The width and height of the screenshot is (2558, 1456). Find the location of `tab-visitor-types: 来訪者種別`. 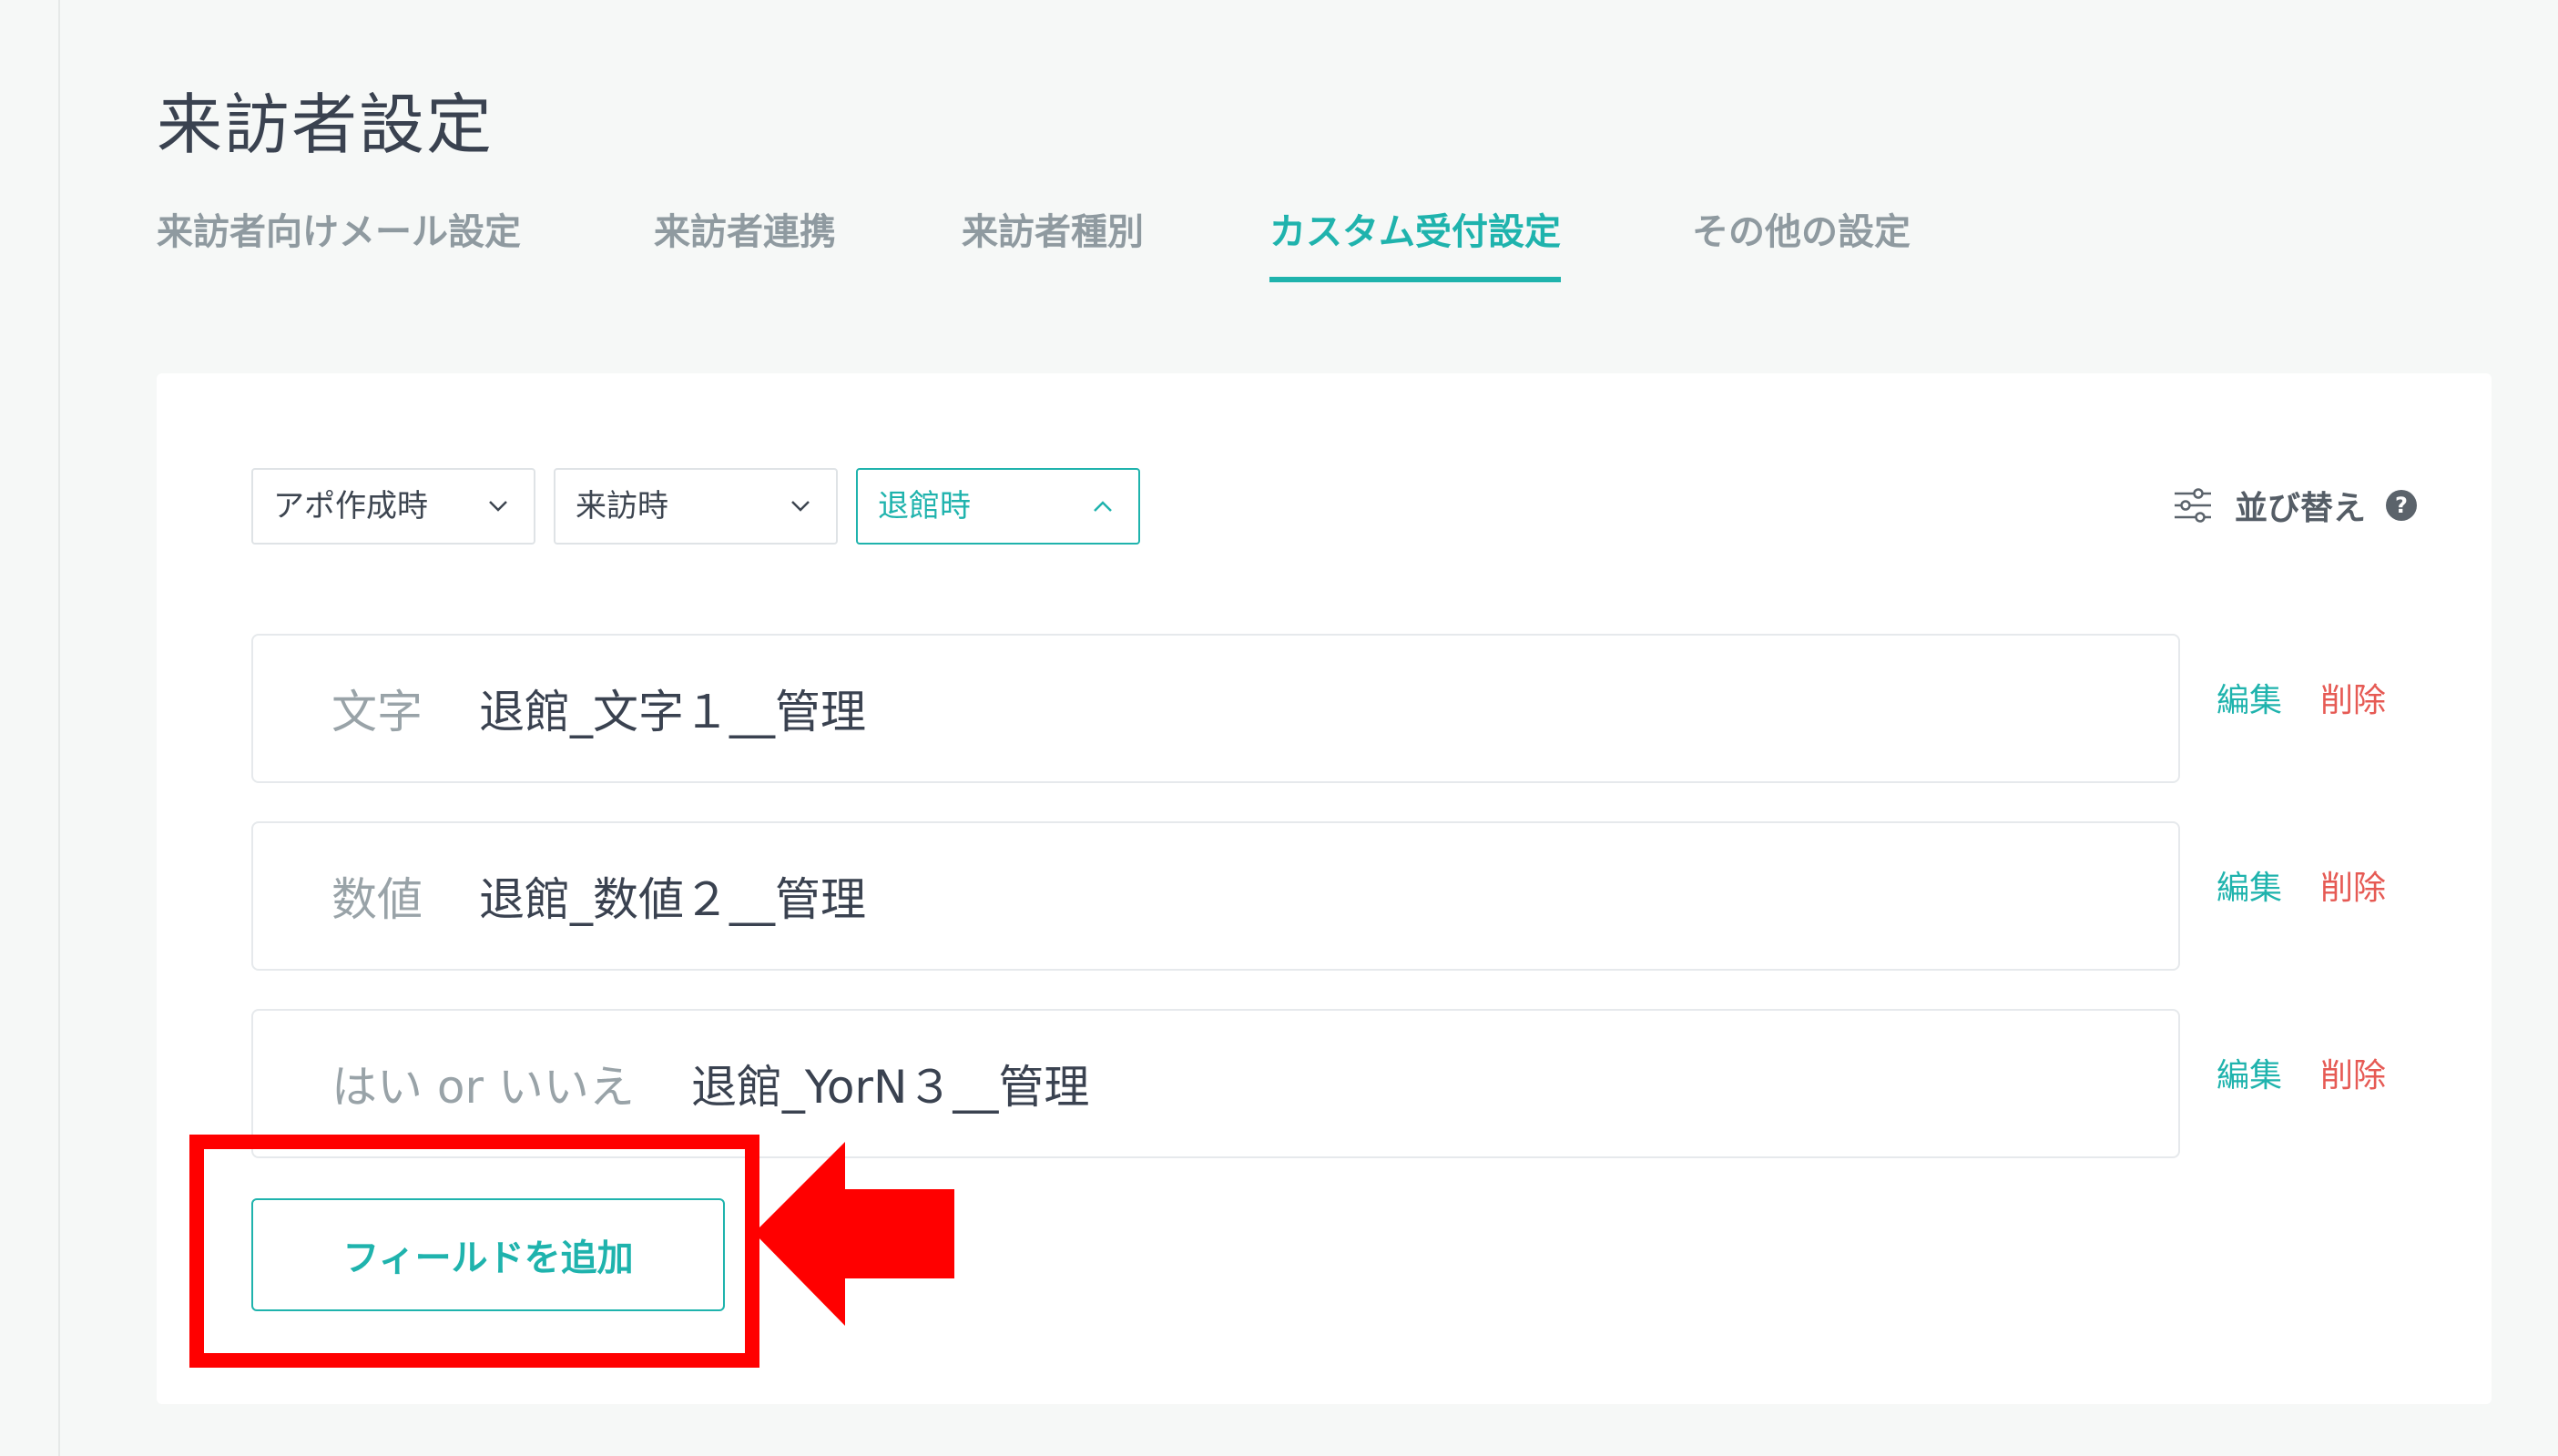

tab-visitor-types: 来訪者種別 is located at coordinates (1053, 242).